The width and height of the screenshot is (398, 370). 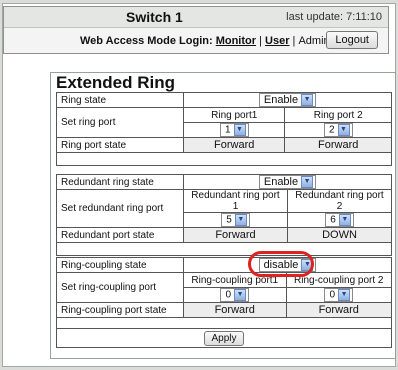 I want to click on redundant-port1-state: Forward, so click(x=235, y=235).